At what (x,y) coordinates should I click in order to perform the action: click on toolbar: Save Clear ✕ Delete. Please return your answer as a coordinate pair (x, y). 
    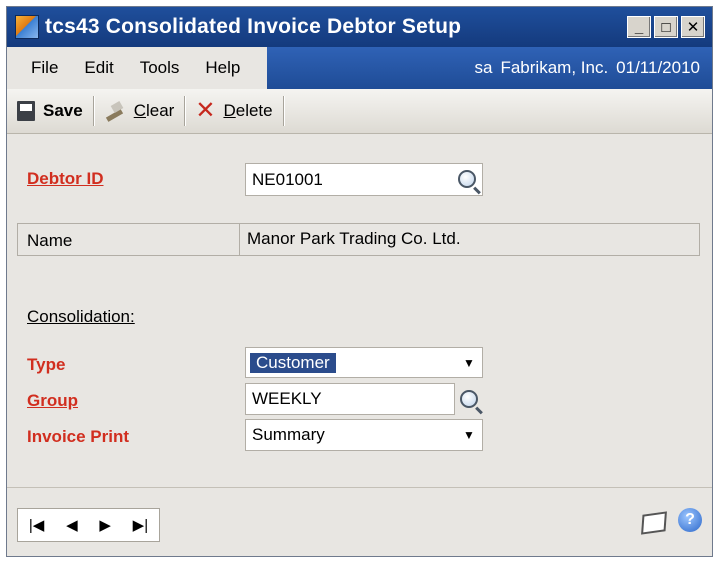
    Looking at the image, I should click on (359, 111).